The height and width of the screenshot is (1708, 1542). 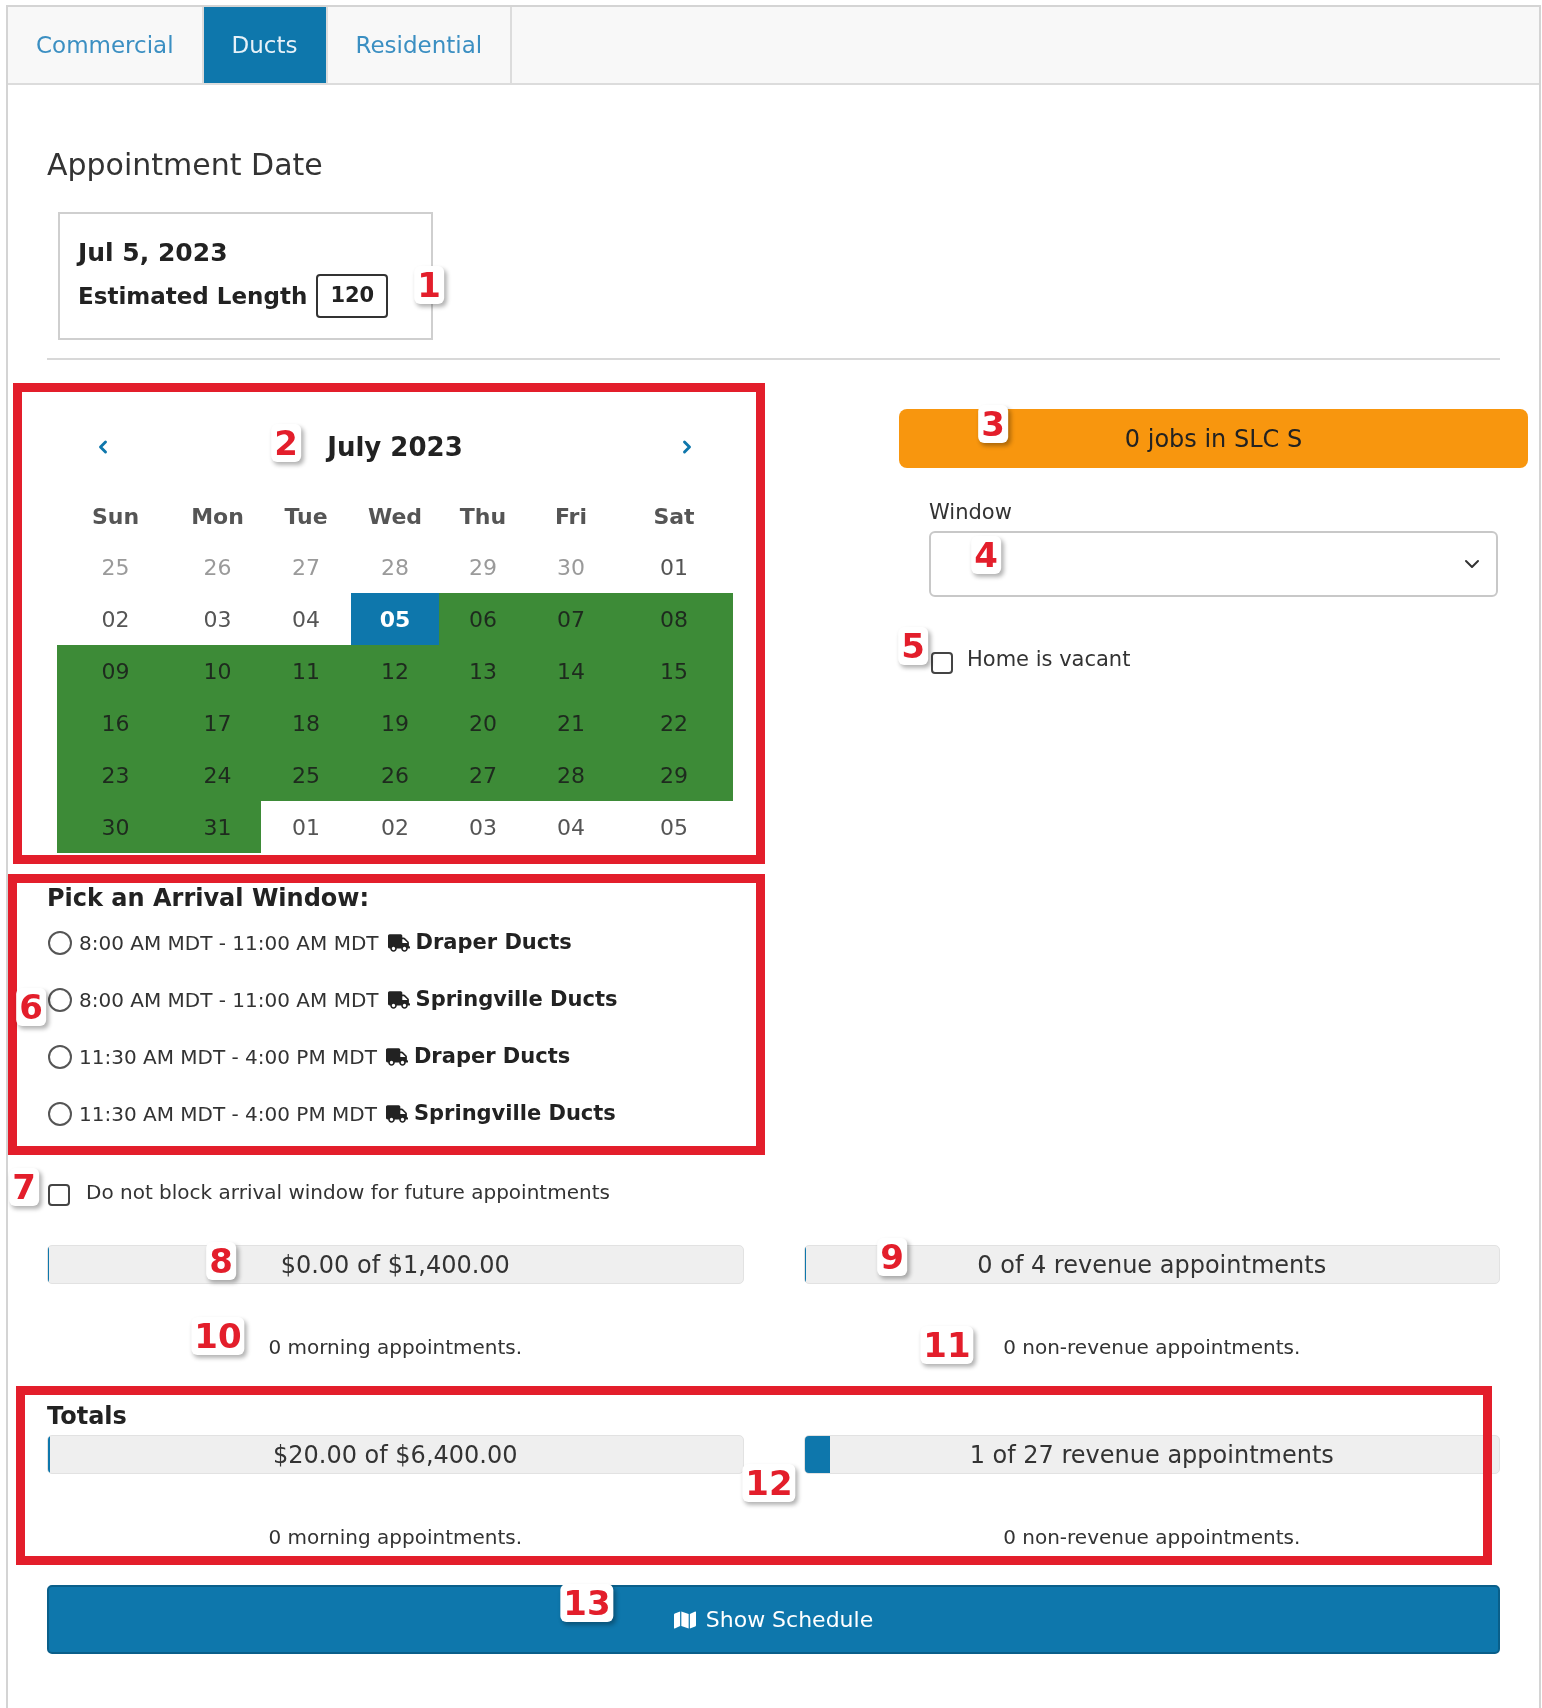 What do you see at coordinates (217, 671) in the screenshot?
I see `calendar-day: 10` at bounding box center [217, 671].